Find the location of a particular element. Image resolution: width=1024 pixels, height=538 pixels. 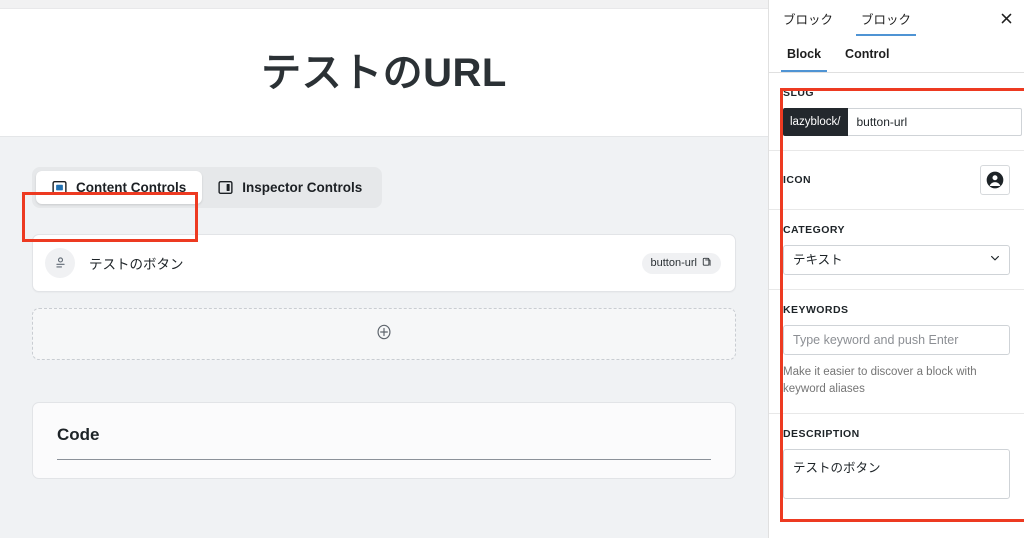

sidebar-header-tab-2-label: ブロック is located at coordinates (886, 19).